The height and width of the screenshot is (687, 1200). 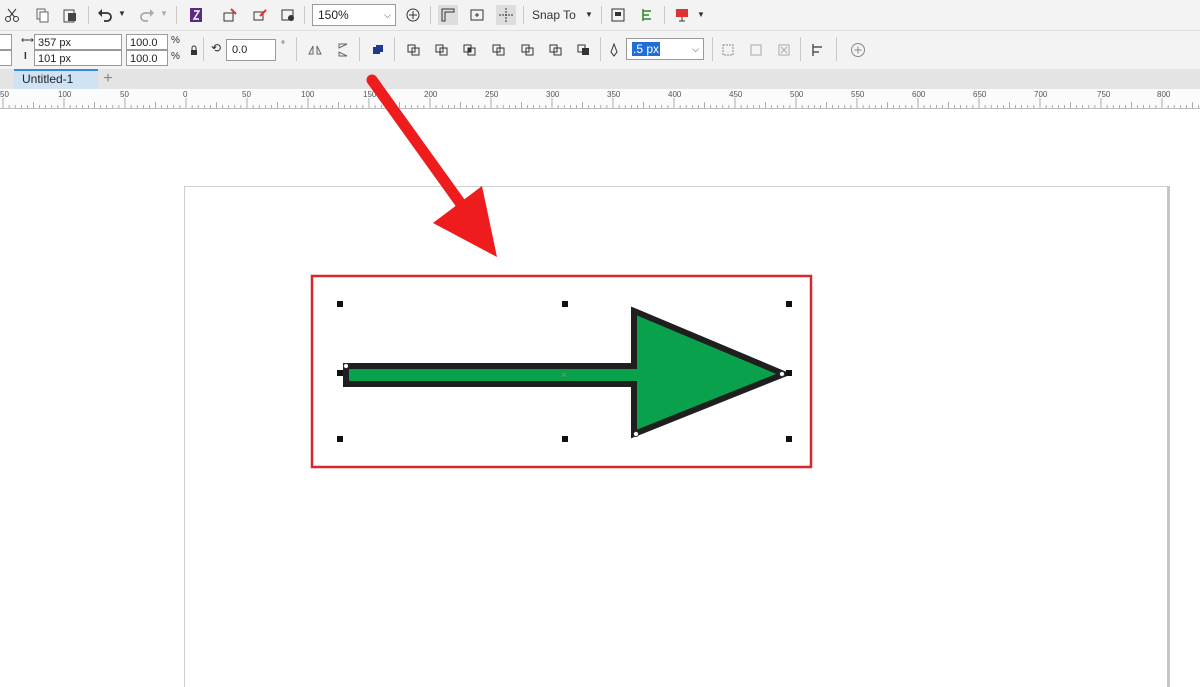 I want to click on selection-handle-top-right, so click(x=789, y=304).